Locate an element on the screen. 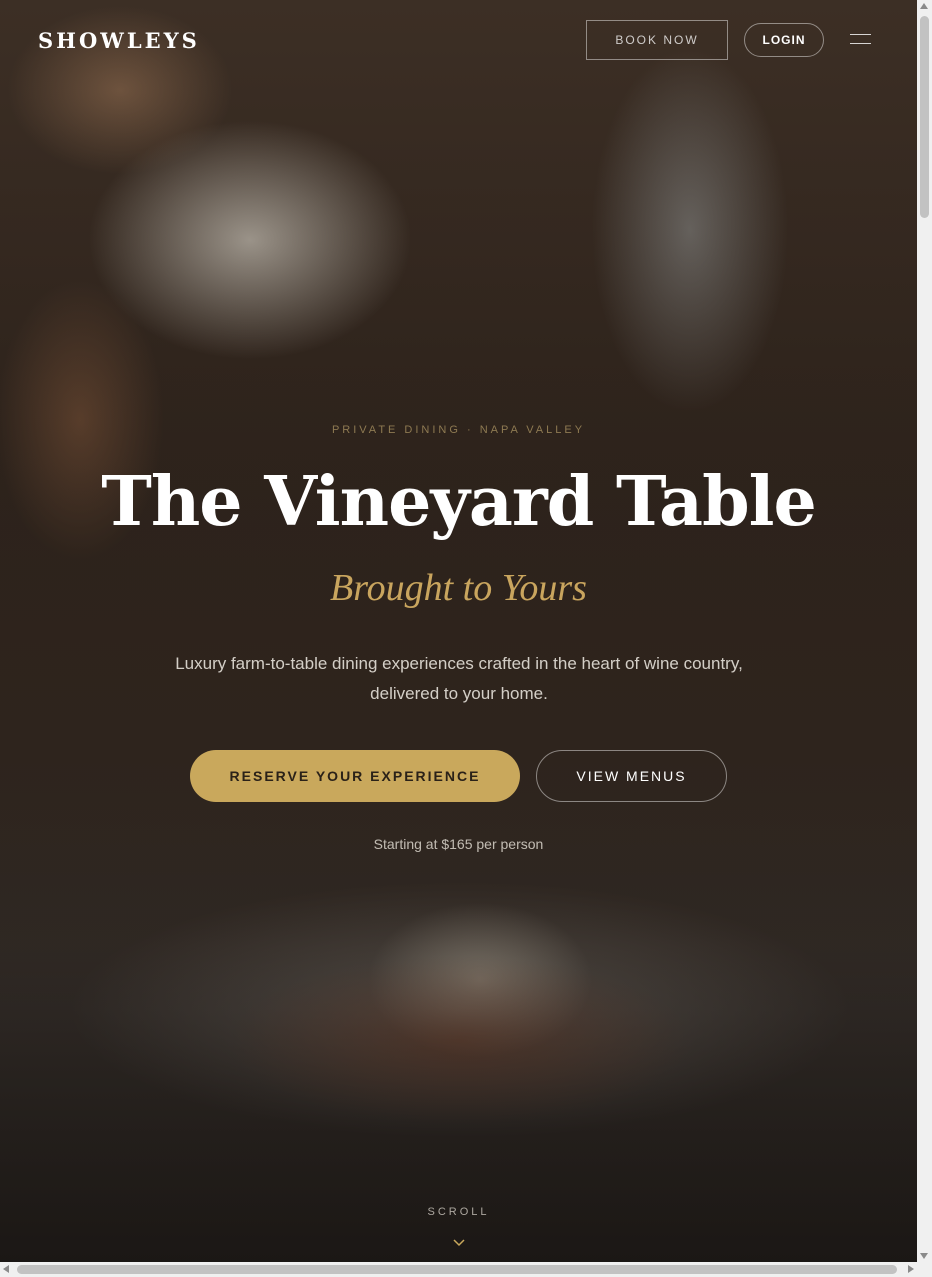 The image size is (932, 1277). login-button: LOGIN is located at coordinates (784, 40).